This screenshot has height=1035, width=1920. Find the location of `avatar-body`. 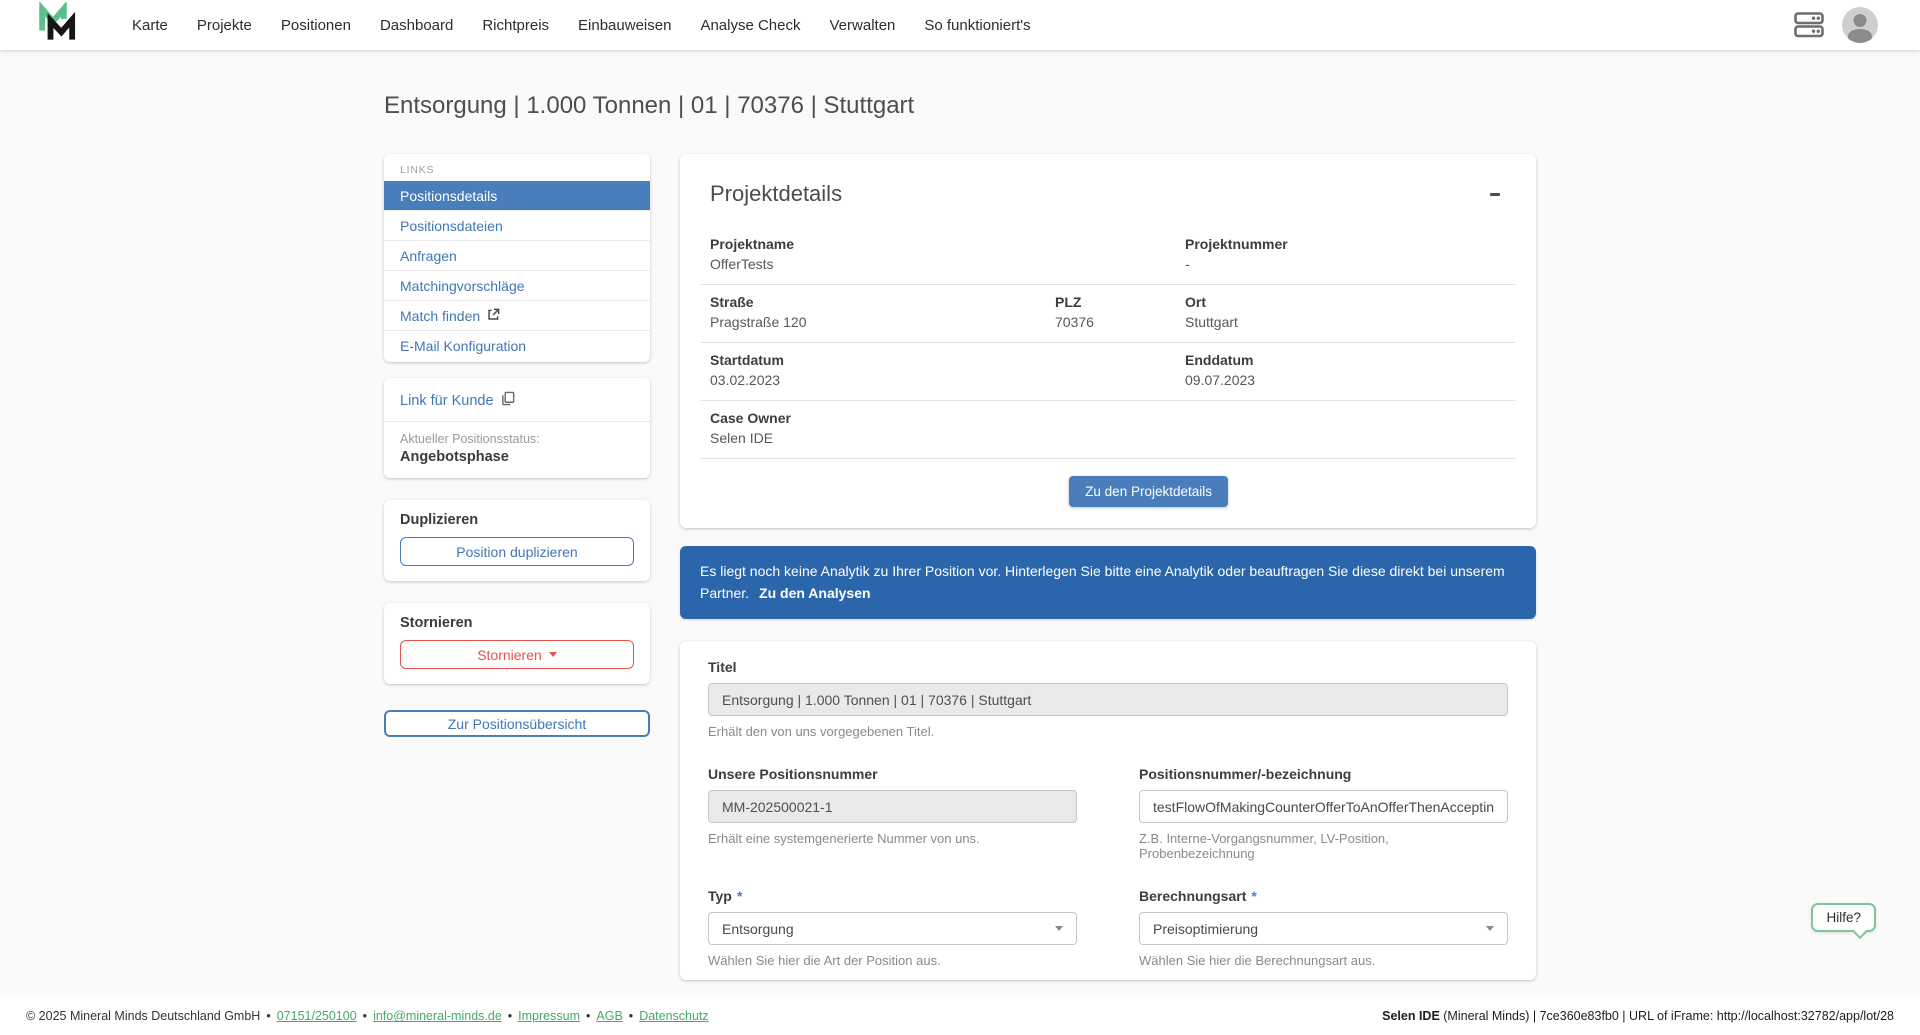

avatar-body is located at coordinates (1860, 36).